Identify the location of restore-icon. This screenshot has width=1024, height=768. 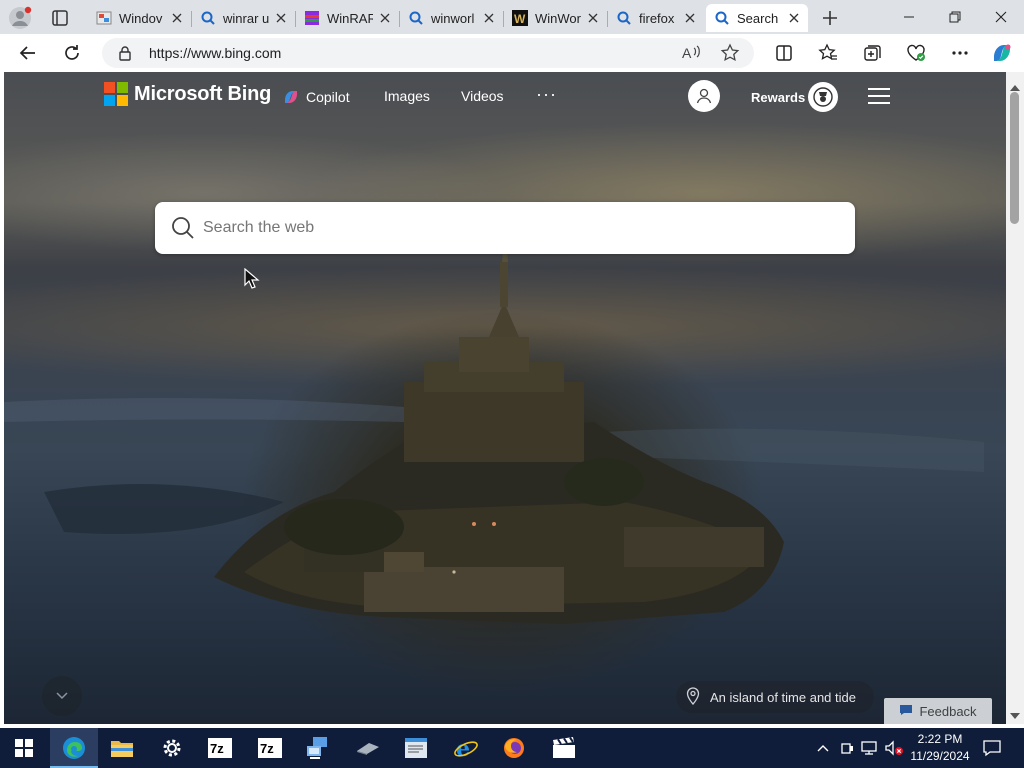
(955, 17).